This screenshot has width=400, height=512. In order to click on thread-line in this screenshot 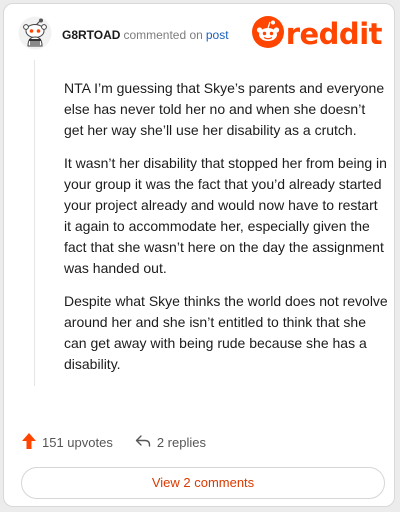, I will do `click(34, 223)`.